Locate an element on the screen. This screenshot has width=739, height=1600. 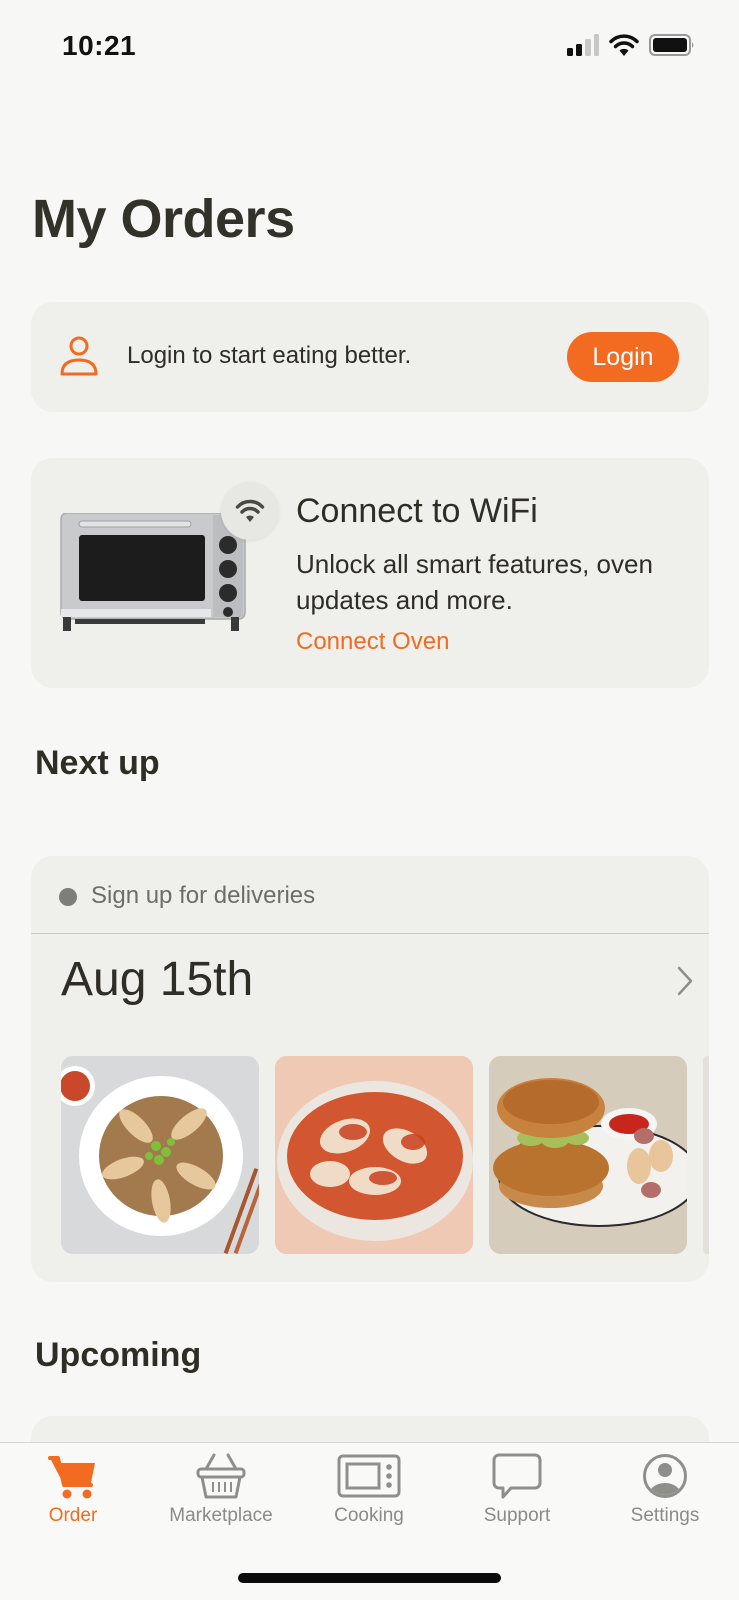
tab-cooking: Cooking is located at coordinates (369, 1490).